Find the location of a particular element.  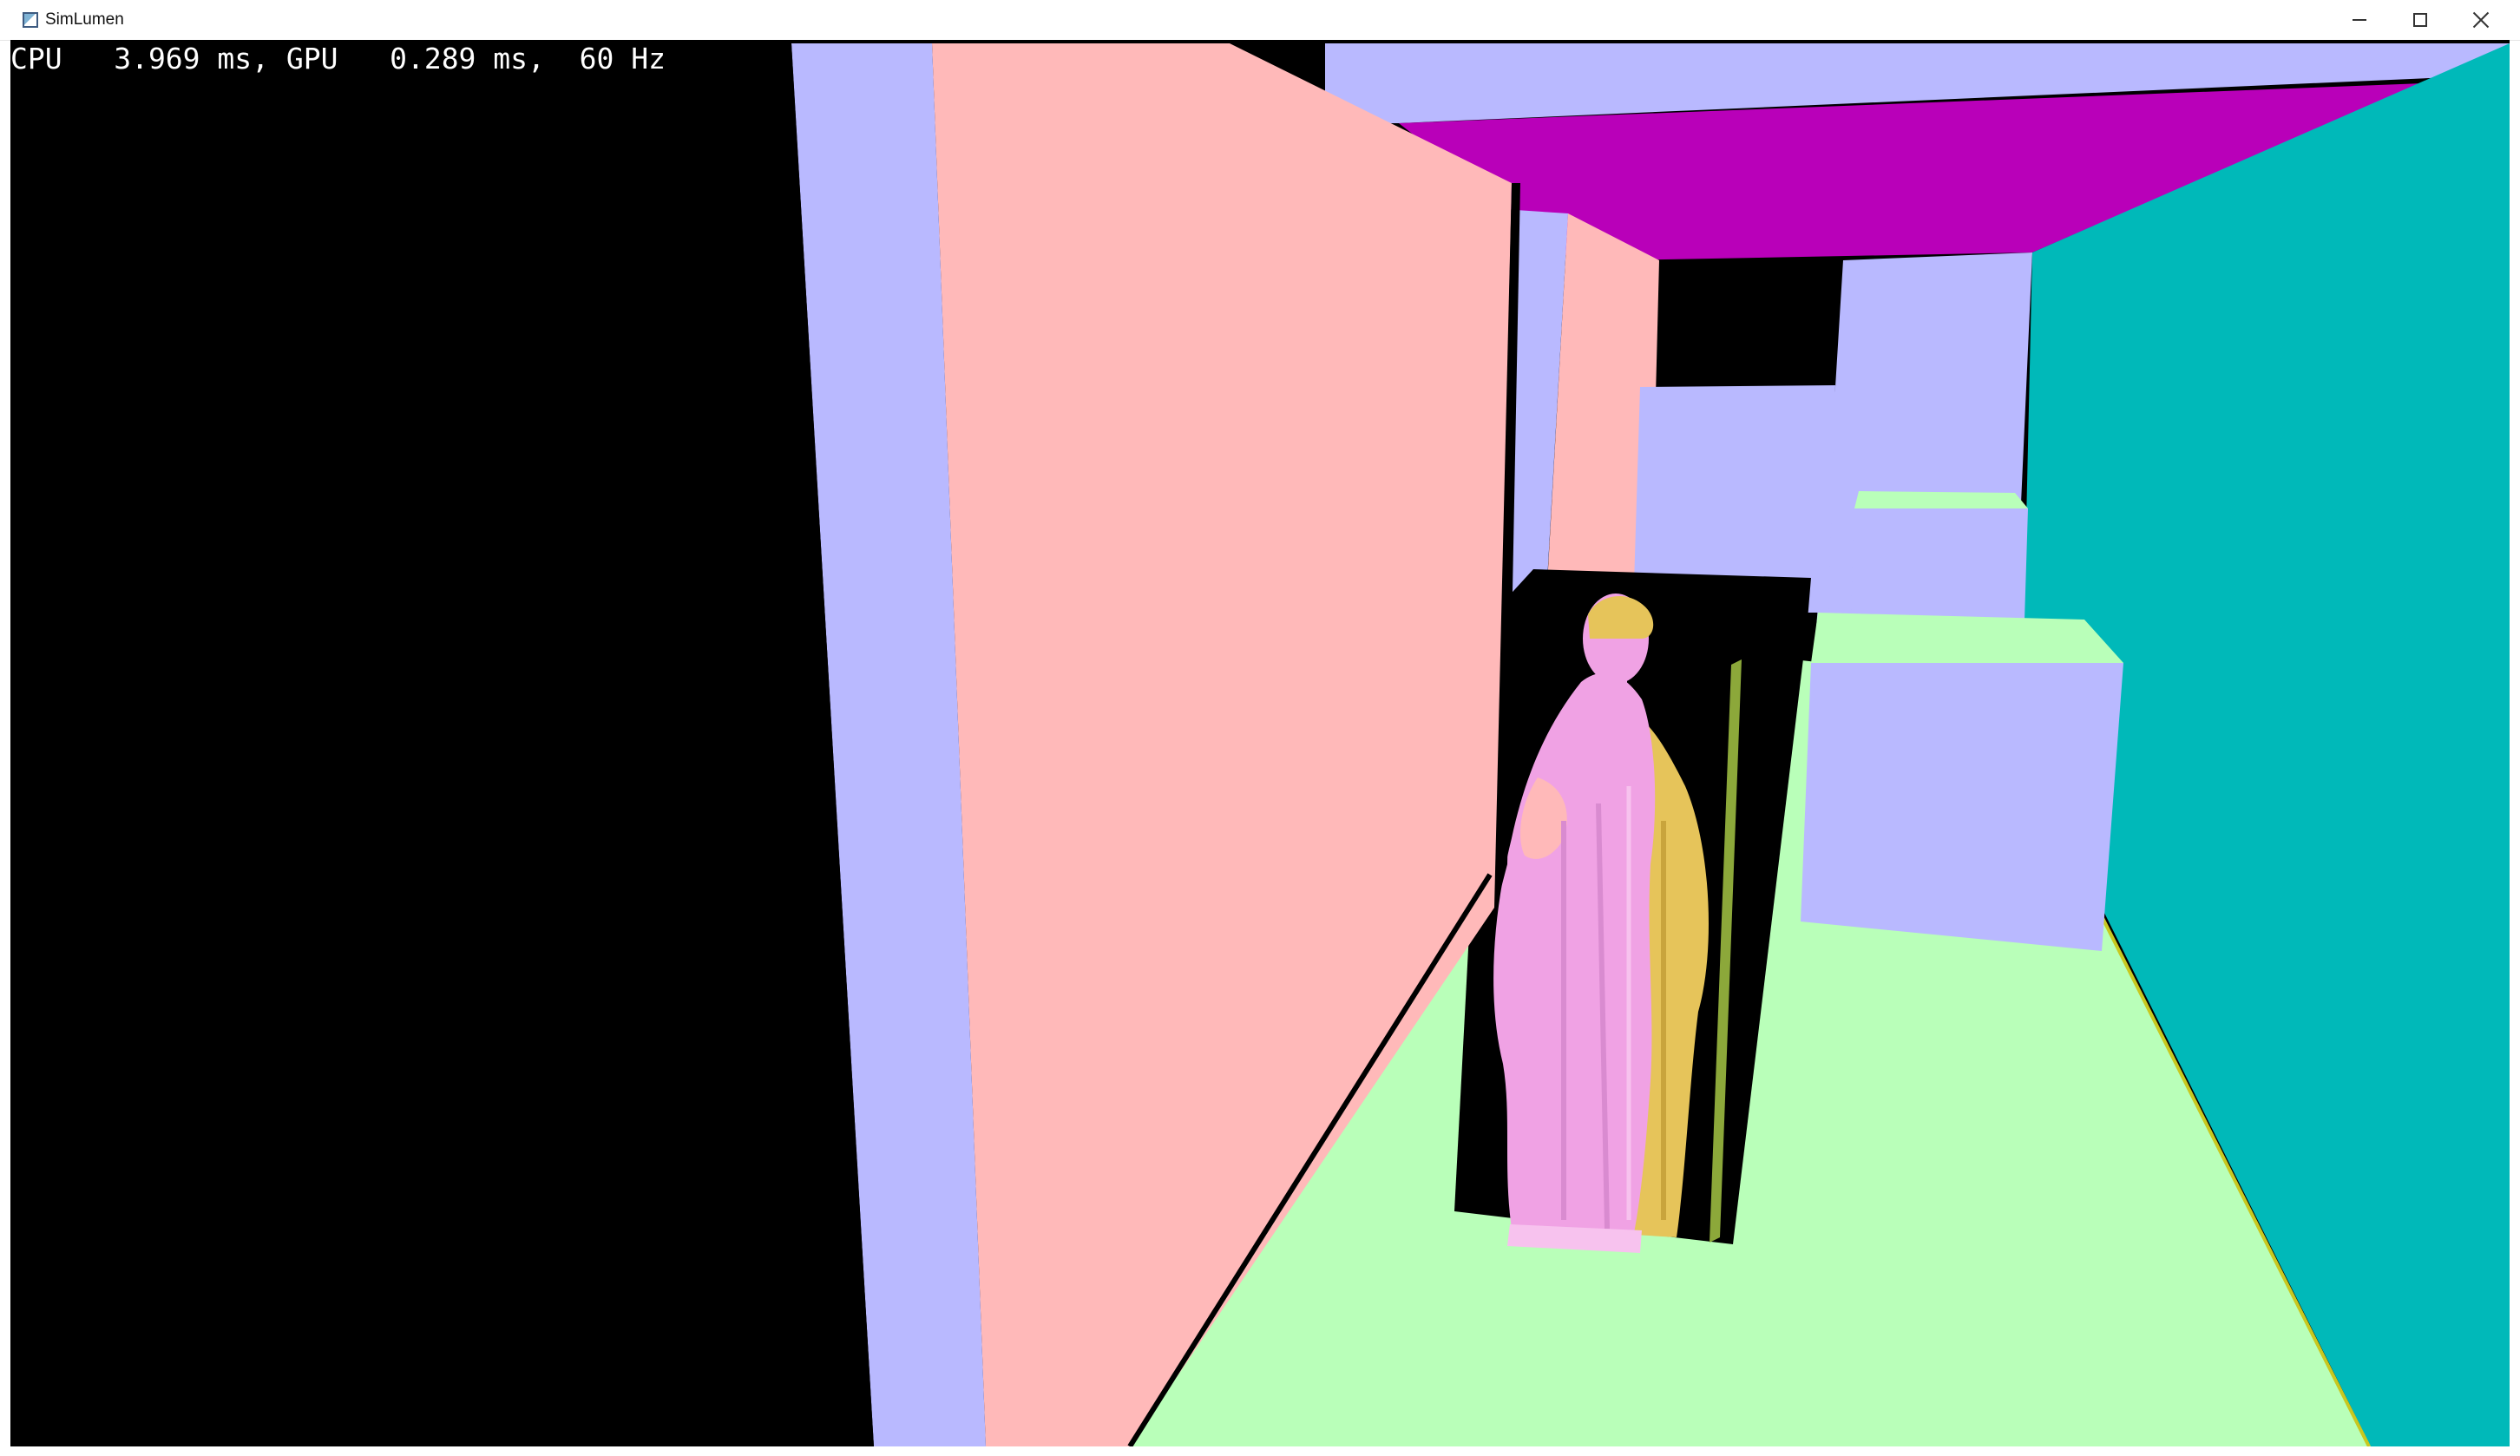

maximize-icon is located at coordinates (2420, 20).